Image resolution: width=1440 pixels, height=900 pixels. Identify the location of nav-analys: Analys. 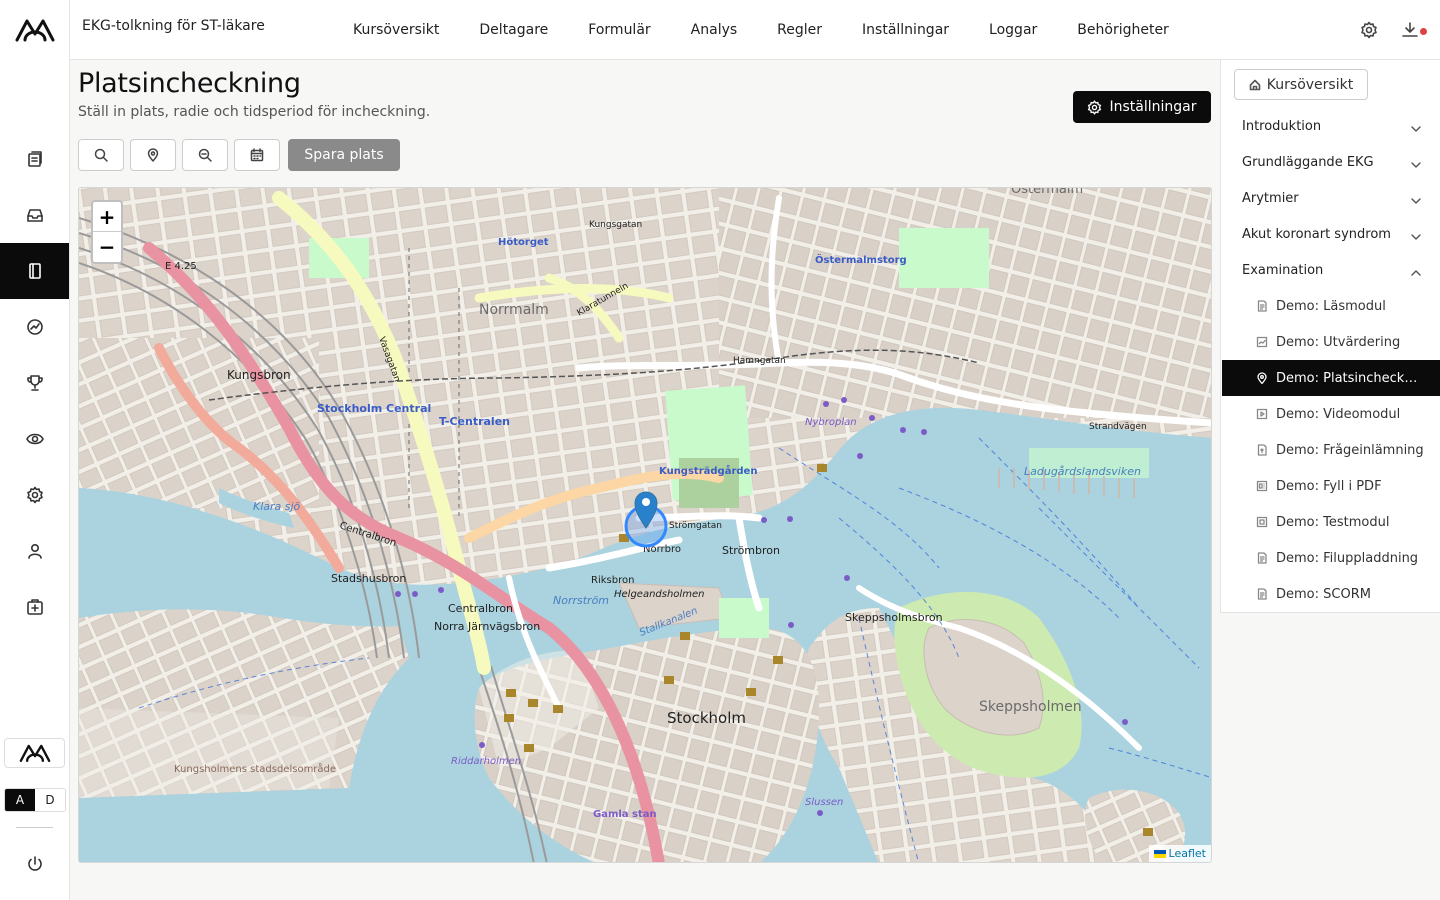
(714, 30).